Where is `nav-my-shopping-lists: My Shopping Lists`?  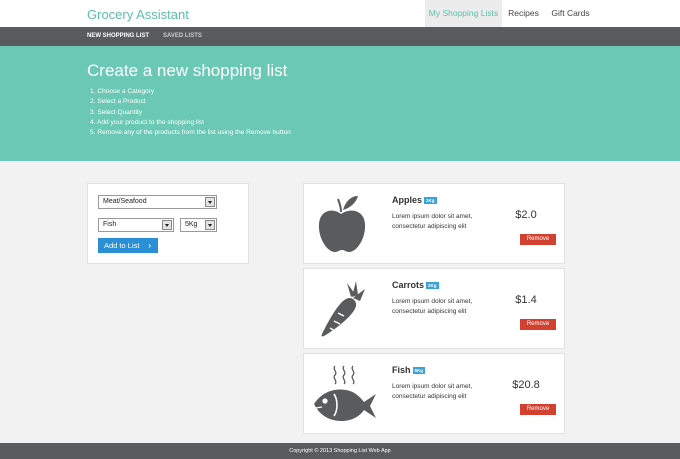
nav-my-shopping-lists: My Shopping Lists is located at coordinates (463, 13).